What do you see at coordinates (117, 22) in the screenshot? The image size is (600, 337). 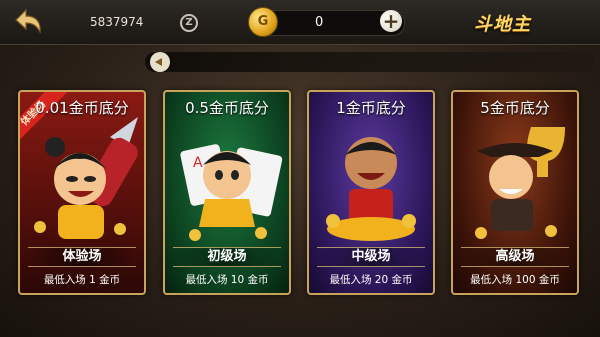 I see `user-id: 5837974` at bounding box center [117, 22].